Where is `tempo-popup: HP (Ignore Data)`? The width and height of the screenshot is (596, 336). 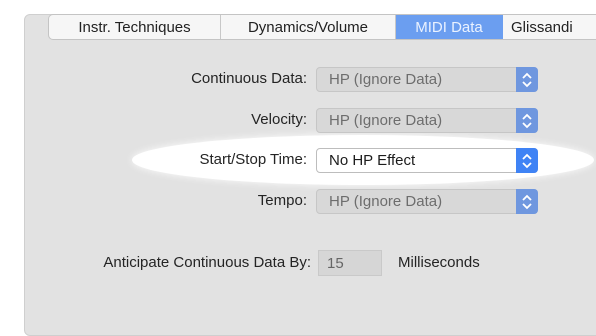
tempo-popup: HP (Ignore Data) is located at coordinates (427, 201).